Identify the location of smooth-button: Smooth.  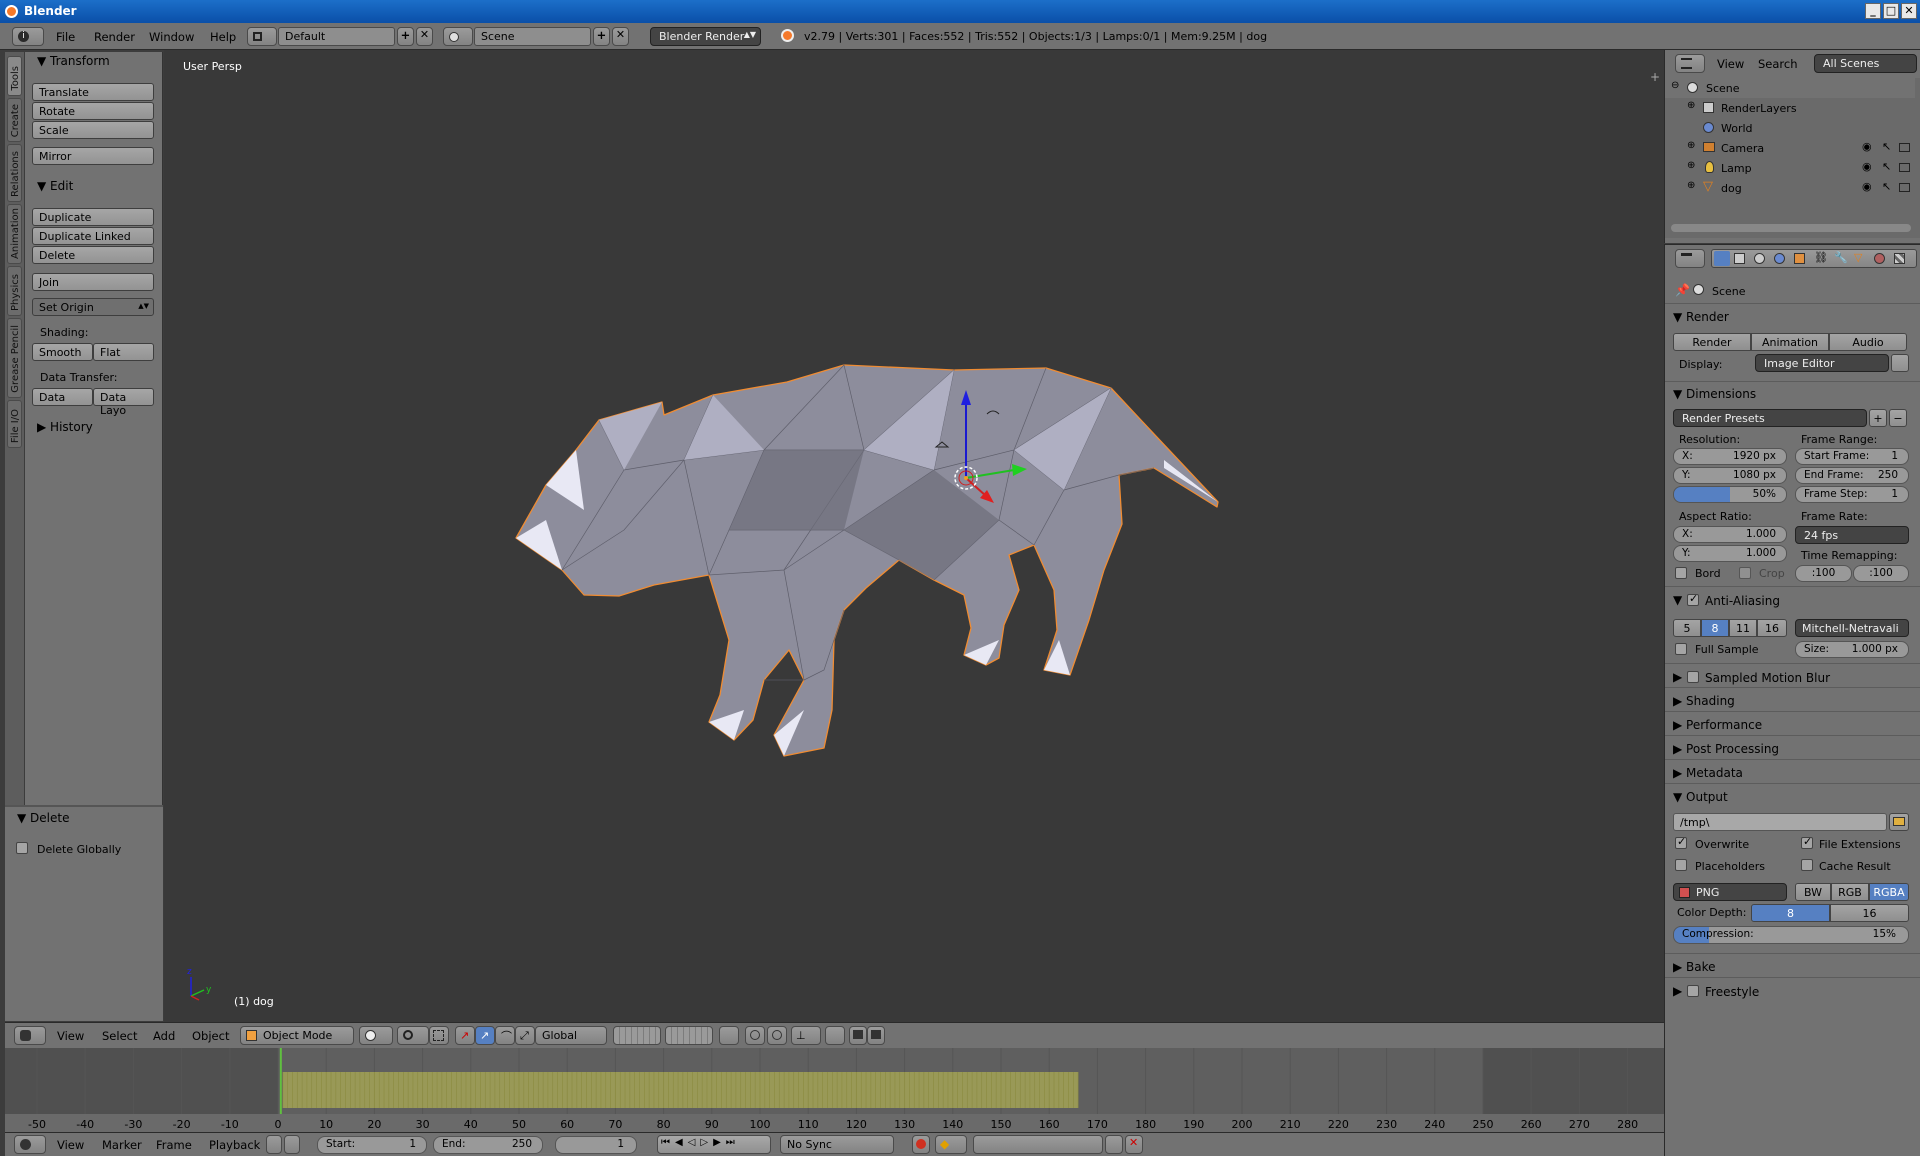
(62, 352).